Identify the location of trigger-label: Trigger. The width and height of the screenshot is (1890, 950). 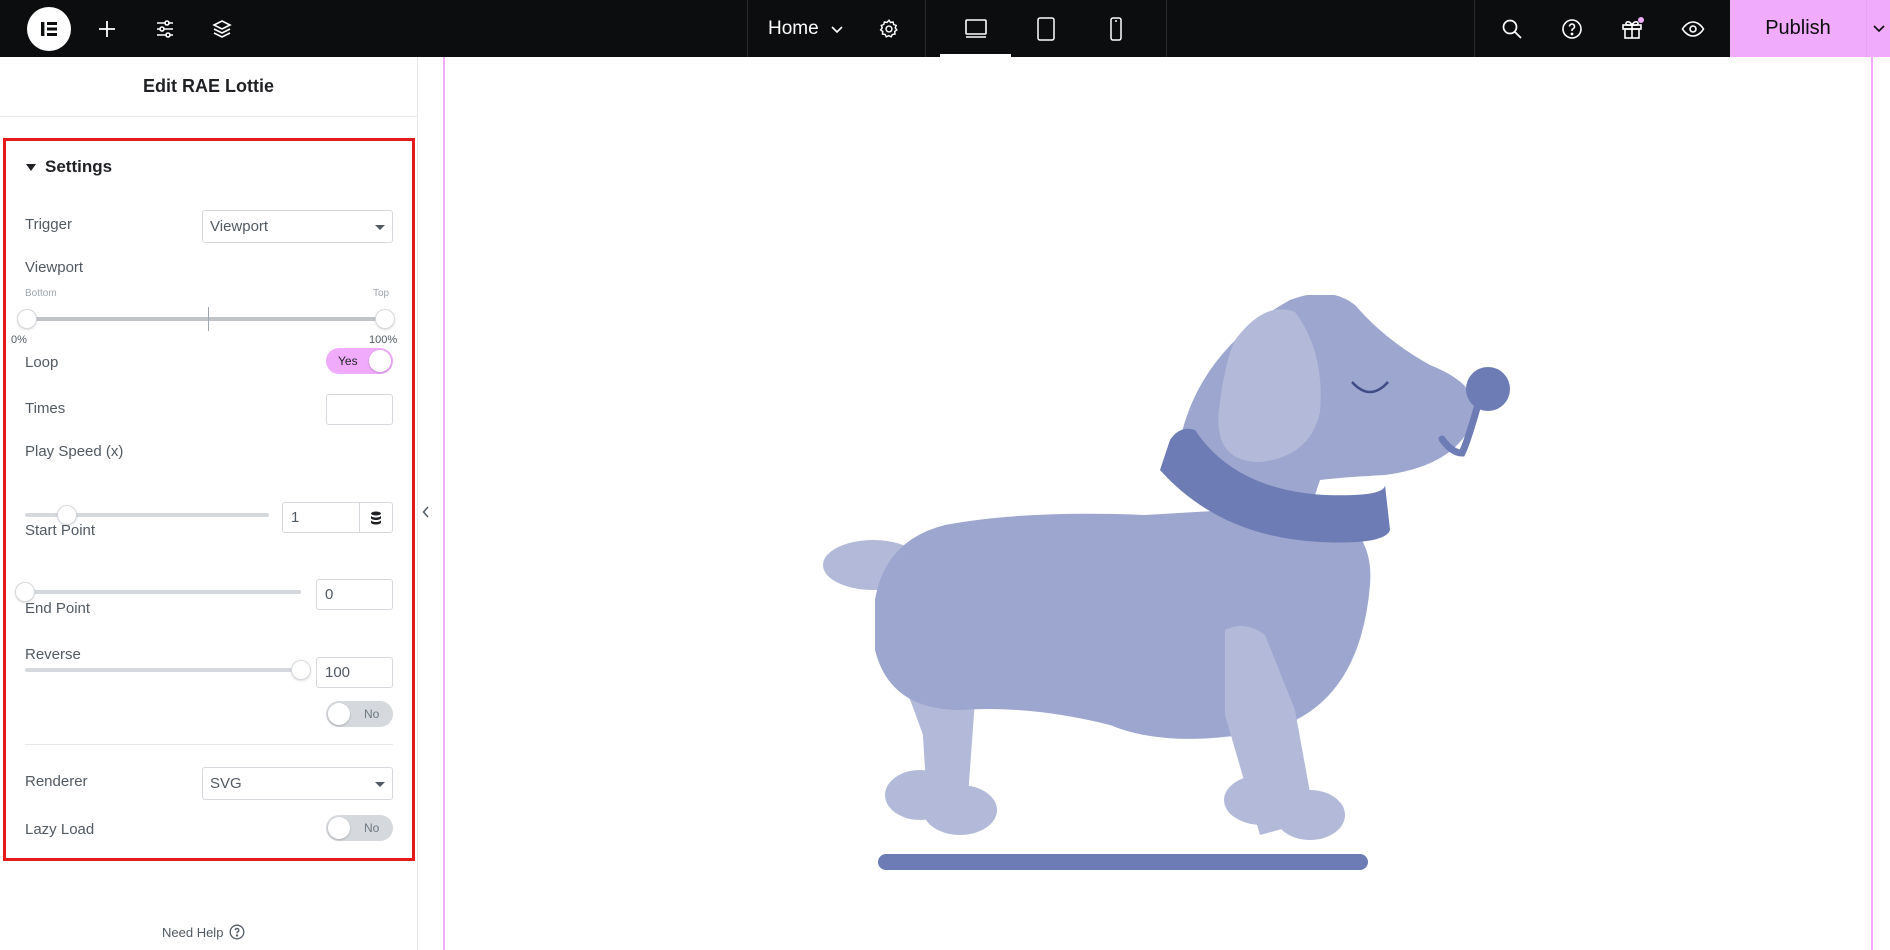
(48, 224).